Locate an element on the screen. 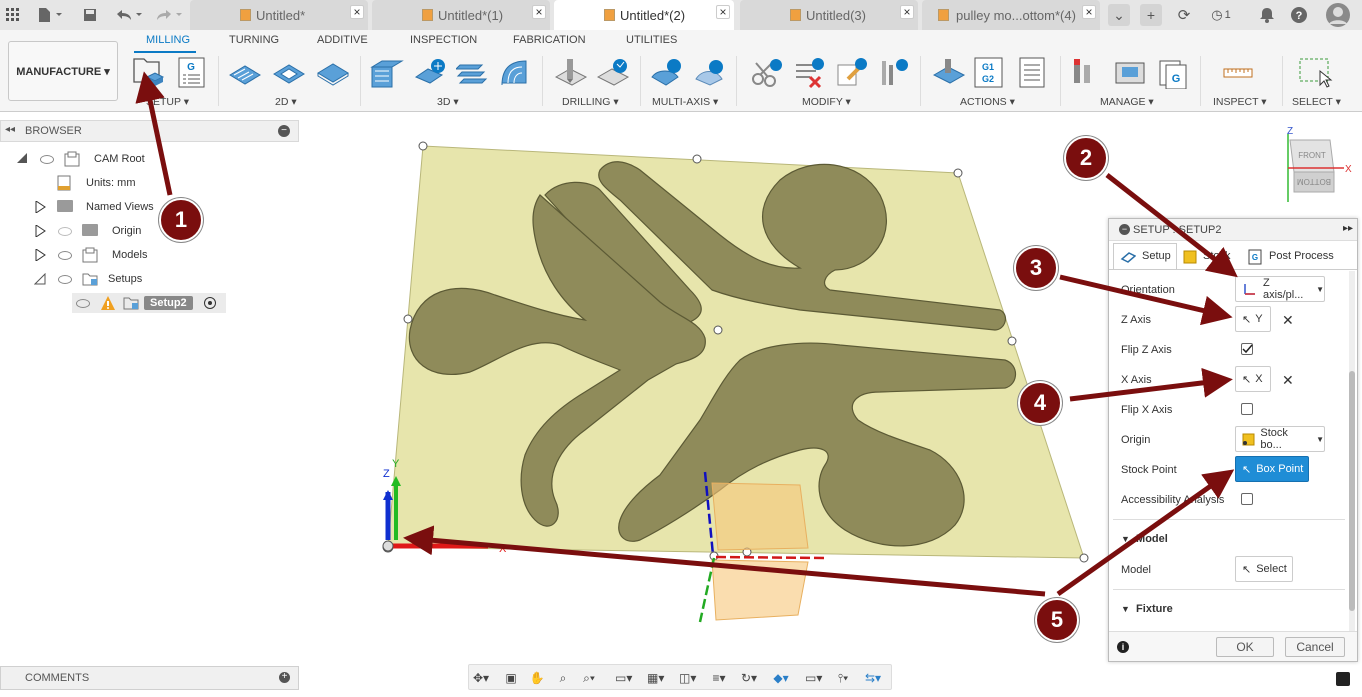 This screenshot has width=1362, height=697. tab-divider is located at coordinates (1233, 269).